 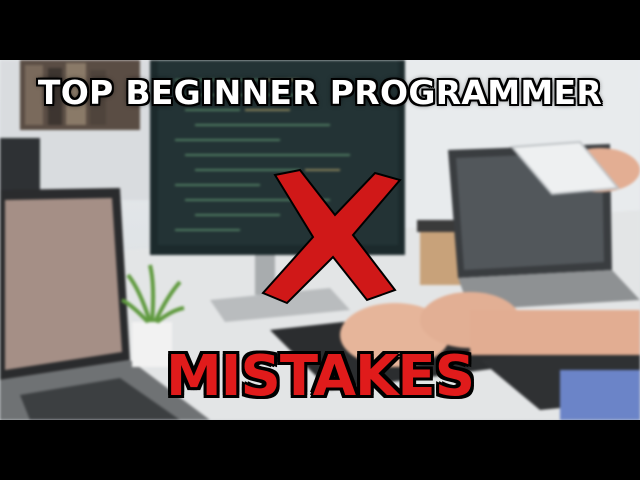 I want to click on x-mark-icon, so click(x=331, y=236).